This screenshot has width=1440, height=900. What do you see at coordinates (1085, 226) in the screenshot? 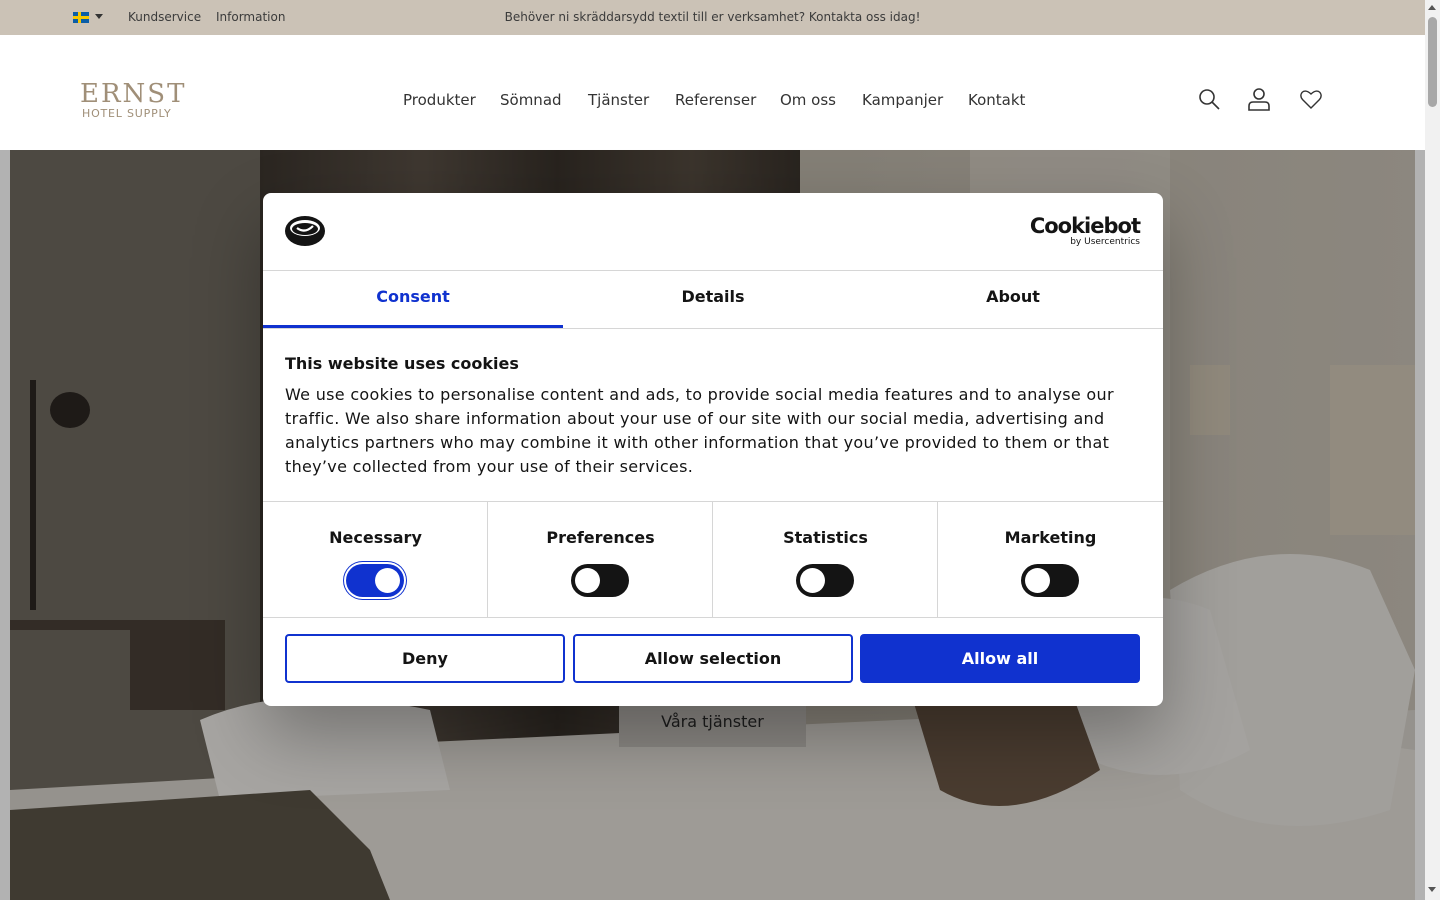
I see `cookiebot-brand: Cookiebot` at bounding box center [1085, 226].